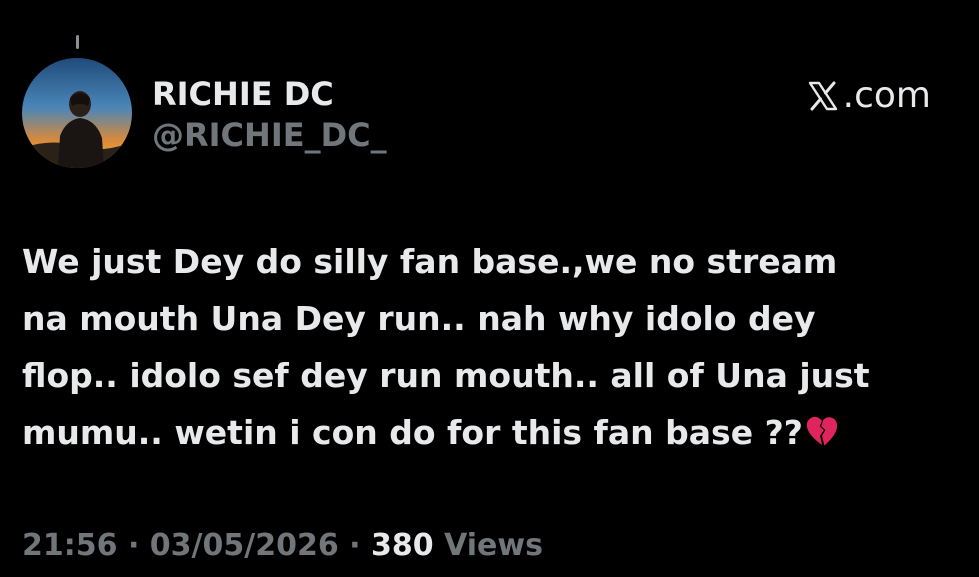  I want to click on brand-watermark: .com, so click(869, 96).